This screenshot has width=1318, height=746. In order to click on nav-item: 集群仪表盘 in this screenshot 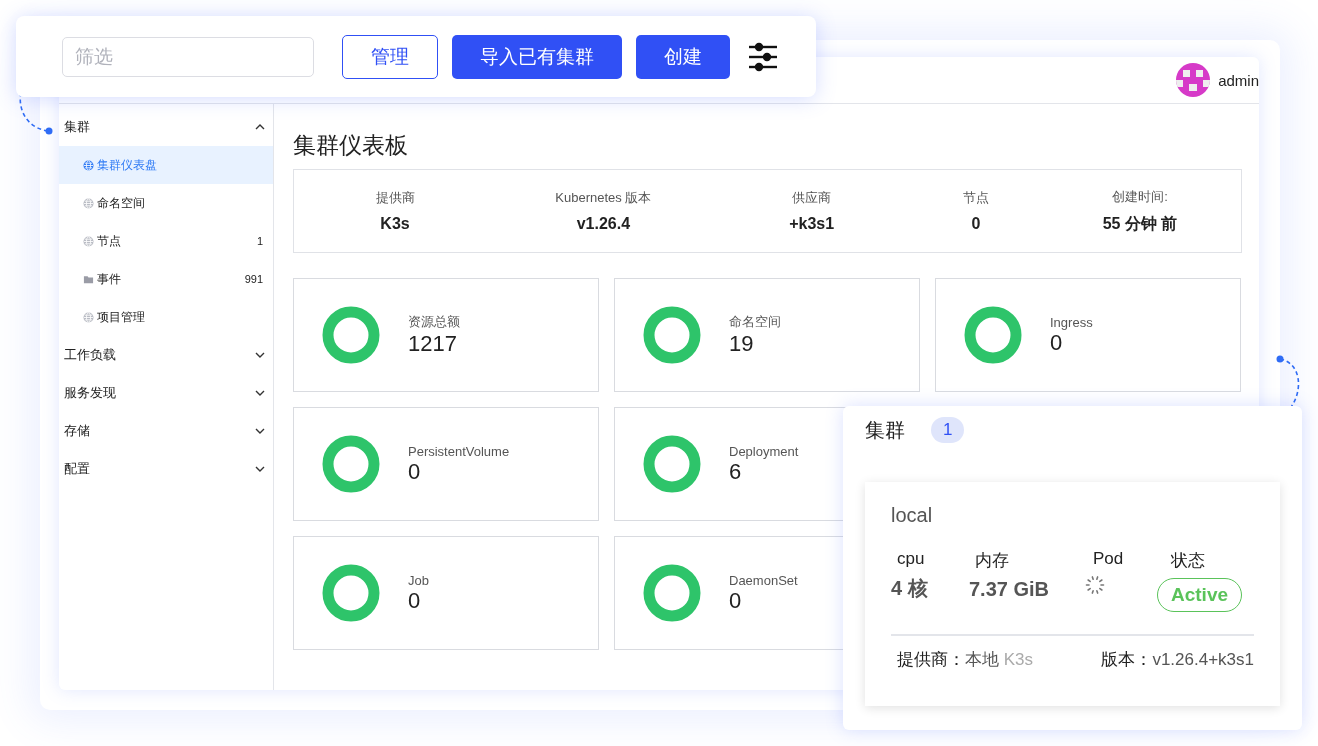, I will do `click(166, 165)`.